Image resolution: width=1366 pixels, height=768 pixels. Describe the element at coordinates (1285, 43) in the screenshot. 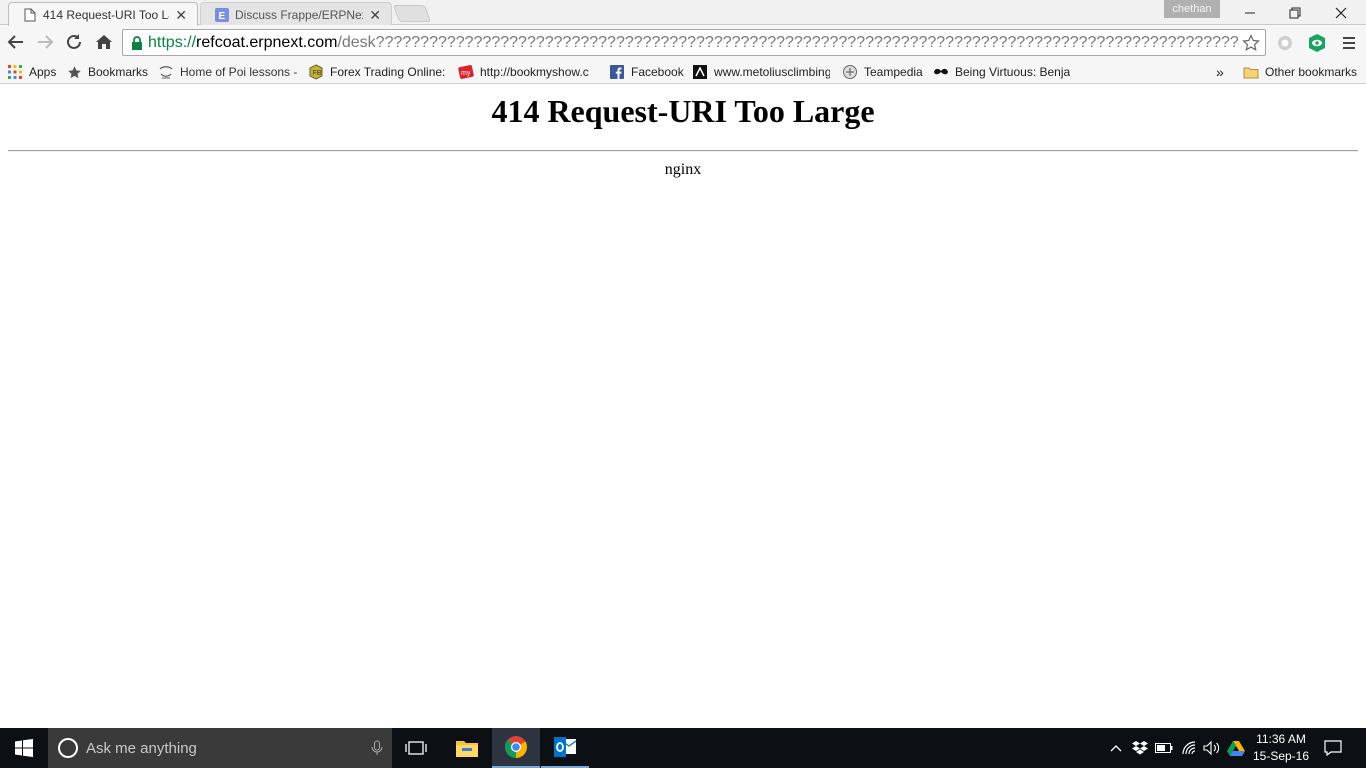

I see `extension-grey-icon` at that location.